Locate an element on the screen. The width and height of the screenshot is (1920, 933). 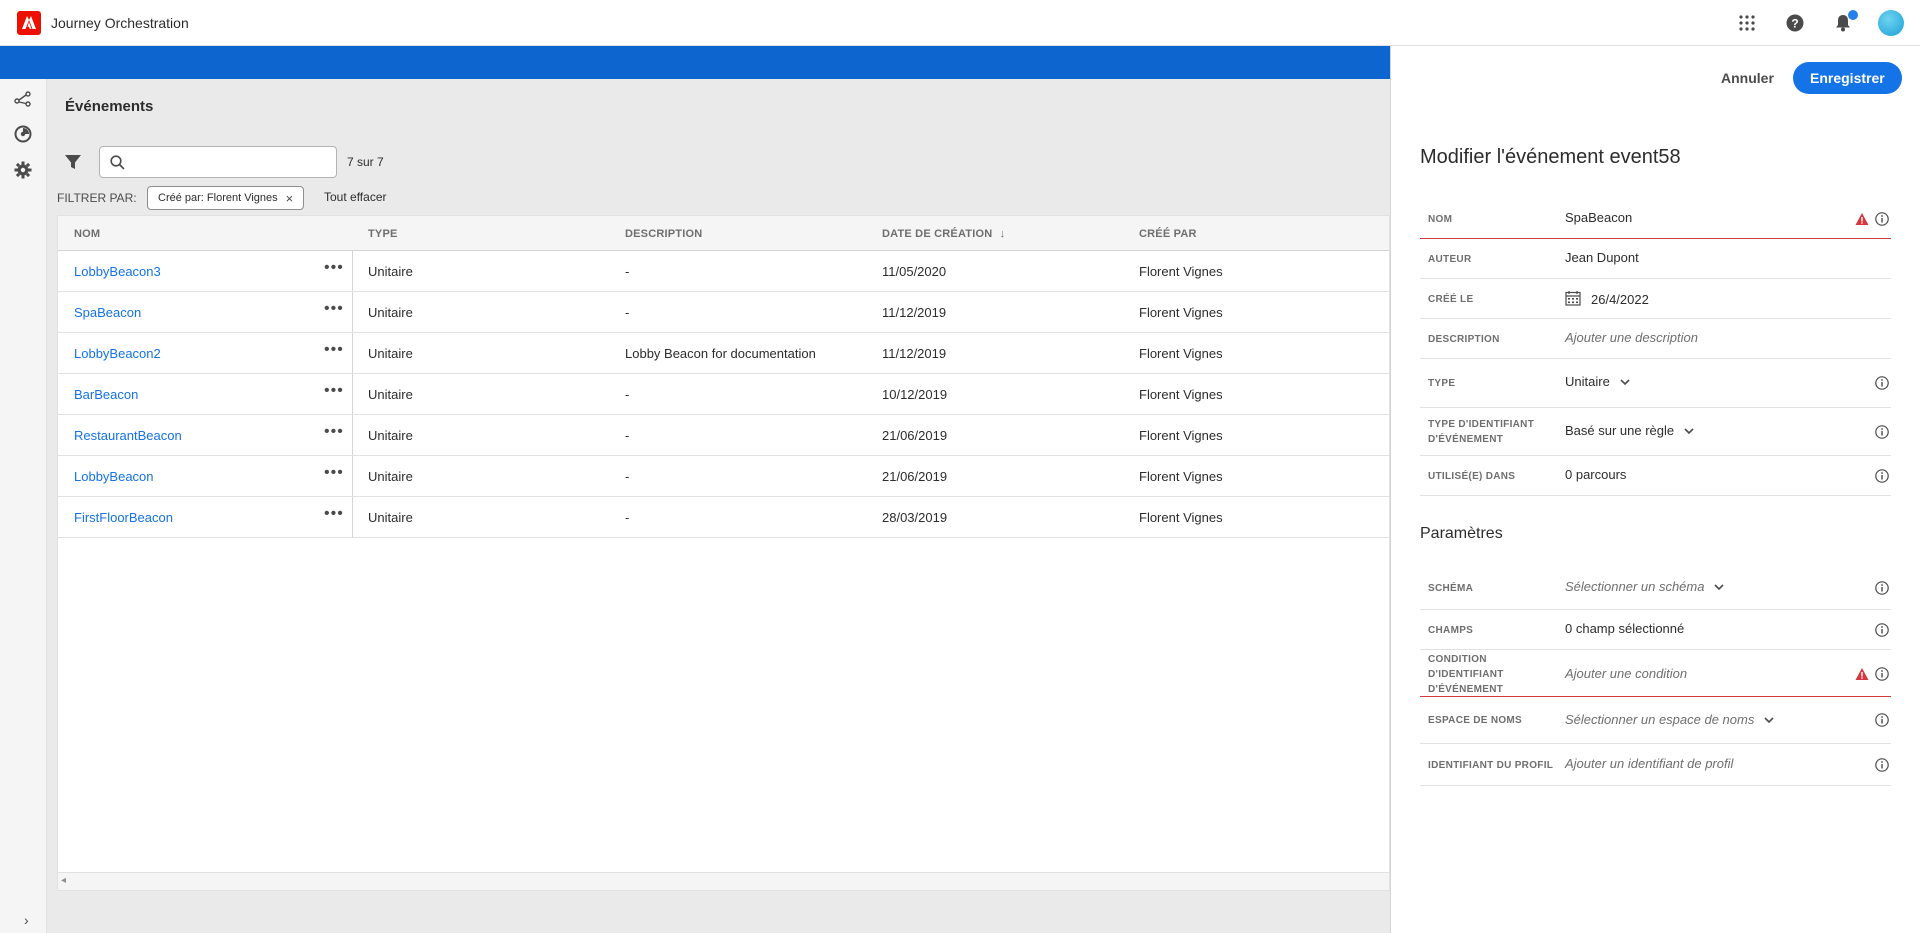
namespace-dropdown: Sélectionner un espace de noms is located at coordinates (1669, 719).